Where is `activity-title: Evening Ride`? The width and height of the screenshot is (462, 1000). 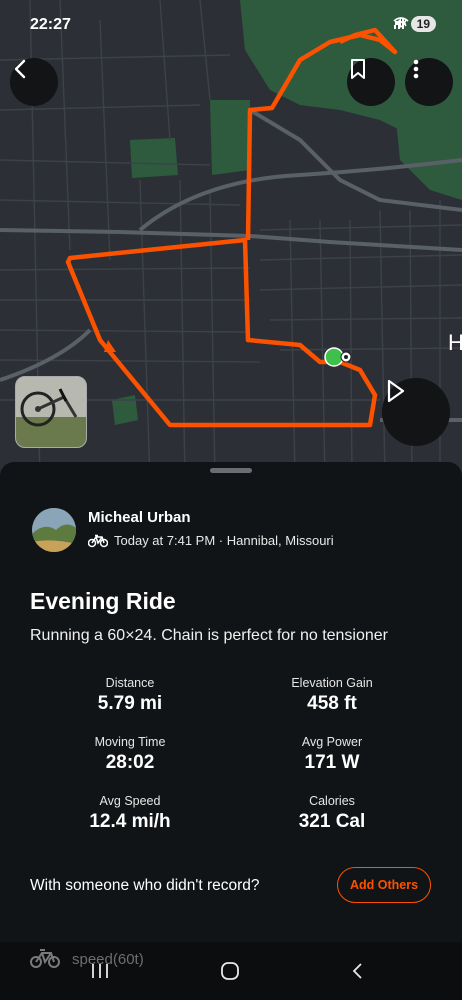
activity-title: Evening Ride is located at coordinates (103, 601).